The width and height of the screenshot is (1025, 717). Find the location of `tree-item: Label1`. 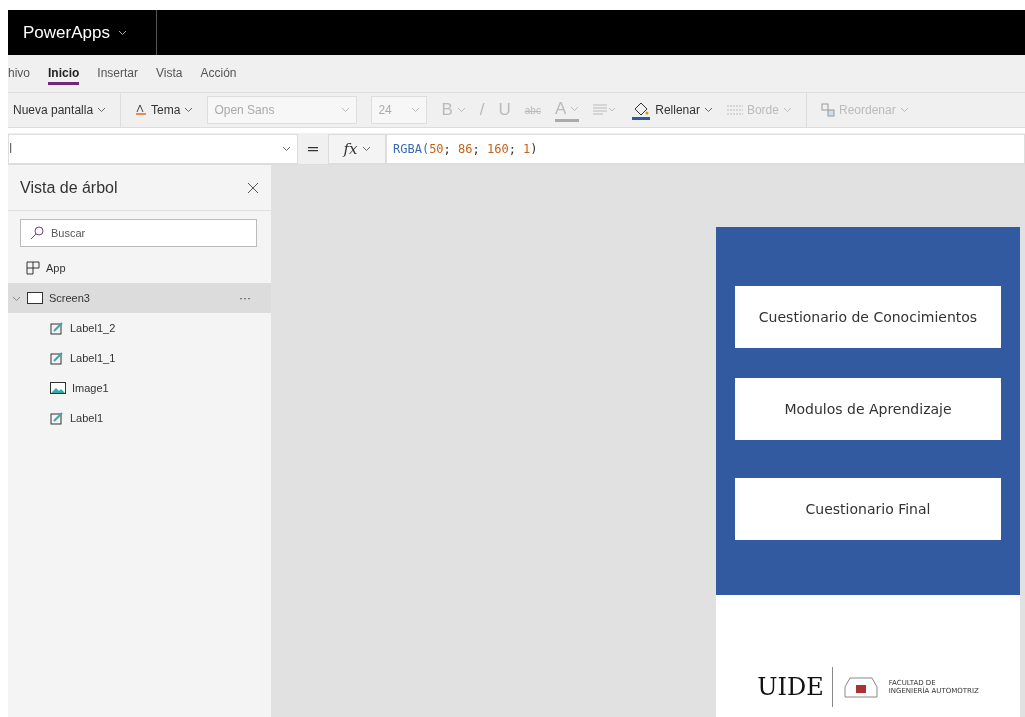

tree-item: Label1 is located at coordinates (139, 418).